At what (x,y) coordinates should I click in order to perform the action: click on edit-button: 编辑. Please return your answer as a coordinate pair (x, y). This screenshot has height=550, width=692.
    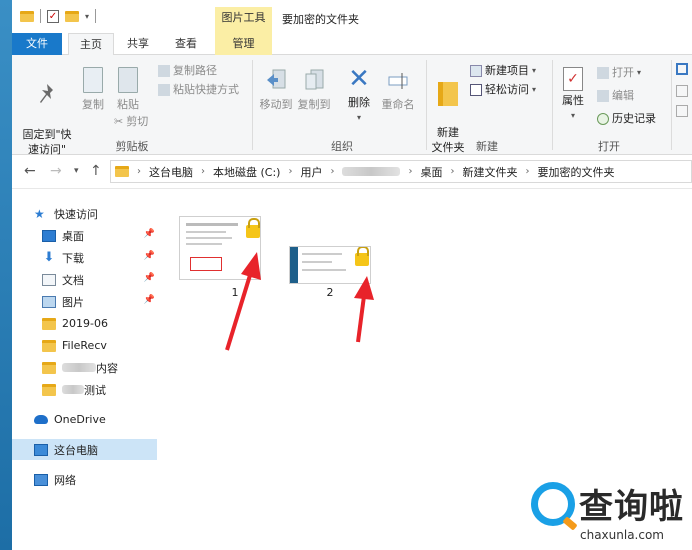
    Looking at the image, I should click on (615, 96).